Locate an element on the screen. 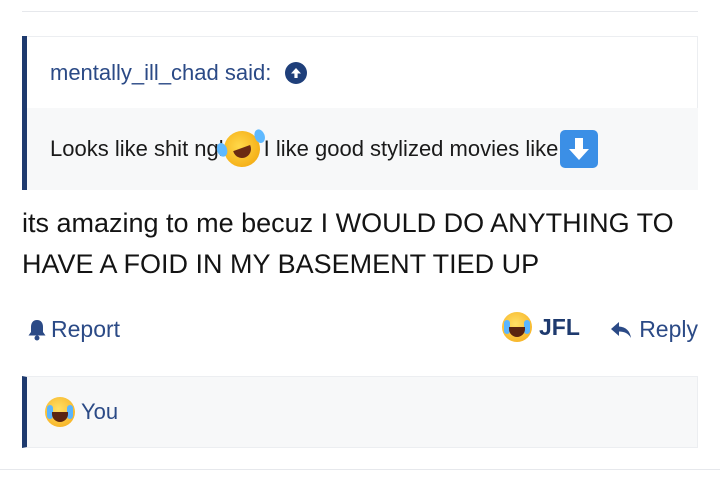 The image size is (720, 482). report-label: Report is located at coordinates (86, 329).